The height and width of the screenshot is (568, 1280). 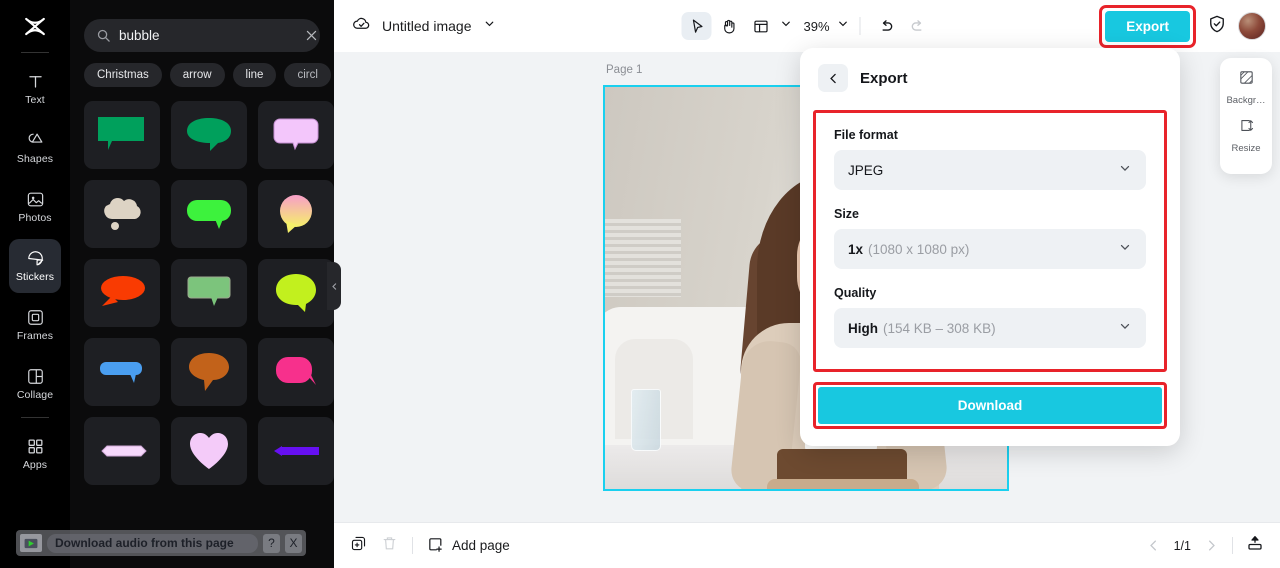 I want to click on page-label: Page 1, so click(x=624, y=70).